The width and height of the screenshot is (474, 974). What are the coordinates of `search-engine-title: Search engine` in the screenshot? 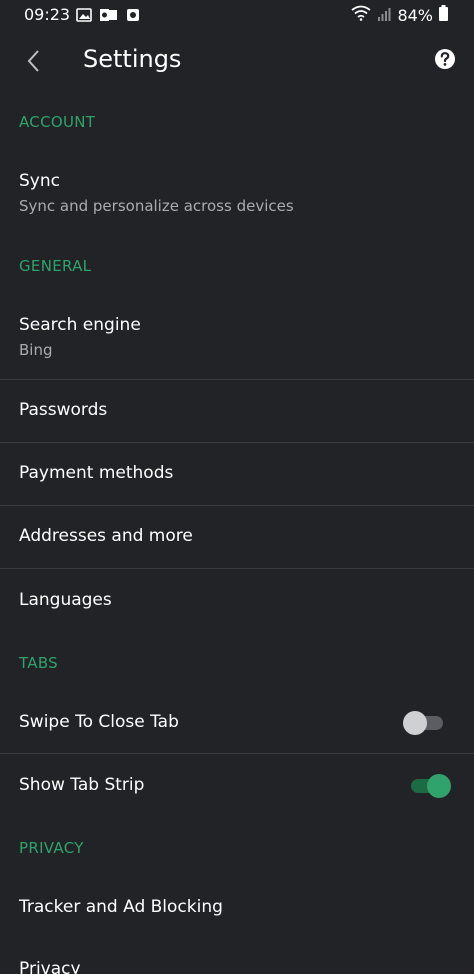 It's located at (80, 325).